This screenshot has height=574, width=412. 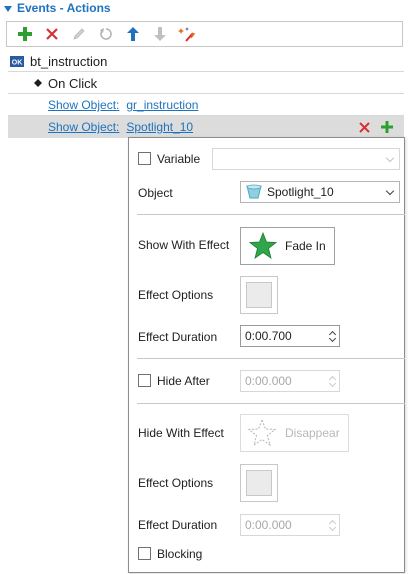 I want to click on object-name: bt_instruction, so click(x=69, y=61).